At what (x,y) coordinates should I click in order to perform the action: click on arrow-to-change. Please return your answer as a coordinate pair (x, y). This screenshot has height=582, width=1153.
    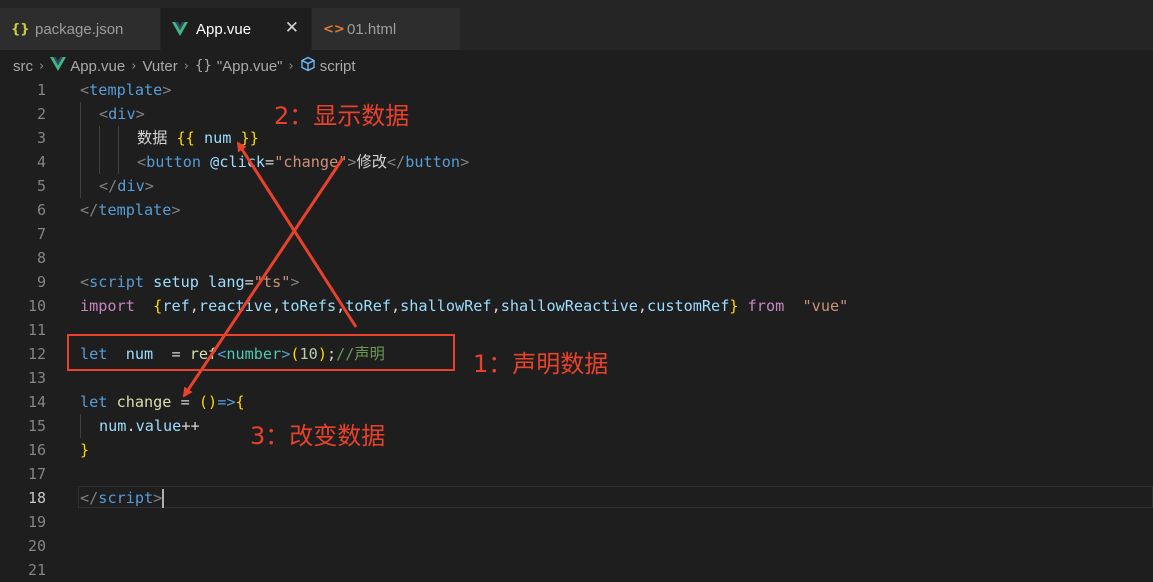
    Looking at the image, I should click on (263, 277).